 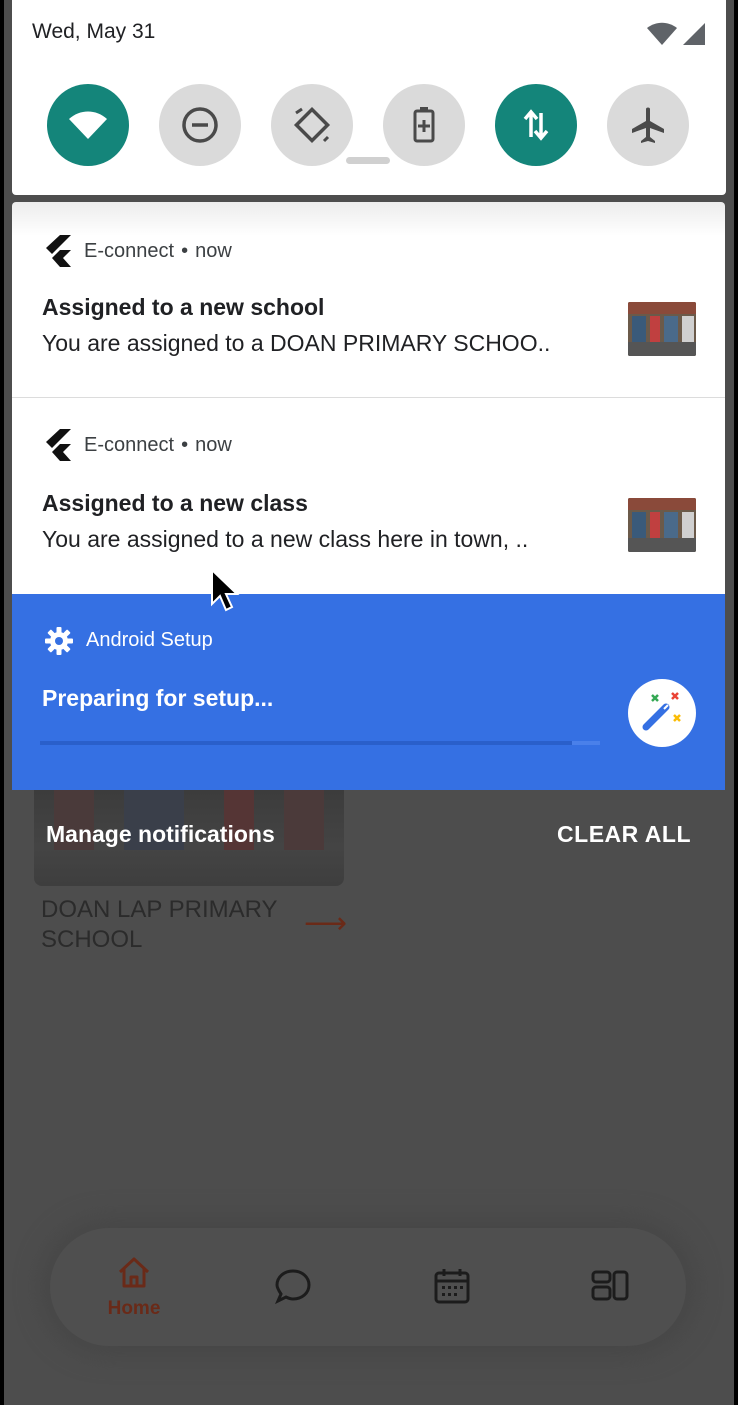 I want to click on tile-do-not-disturb, so click(x=200, y=125).